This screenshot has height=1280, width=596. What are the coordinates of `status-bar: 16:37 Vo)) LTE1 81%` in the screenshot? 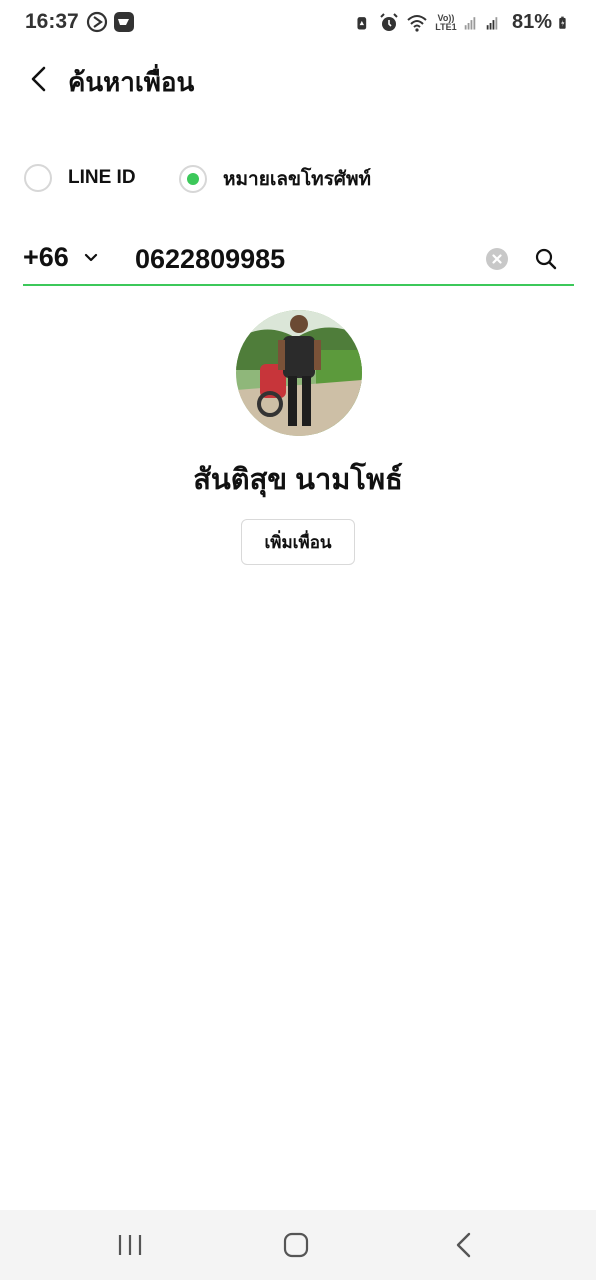 It's located at (298, 23).